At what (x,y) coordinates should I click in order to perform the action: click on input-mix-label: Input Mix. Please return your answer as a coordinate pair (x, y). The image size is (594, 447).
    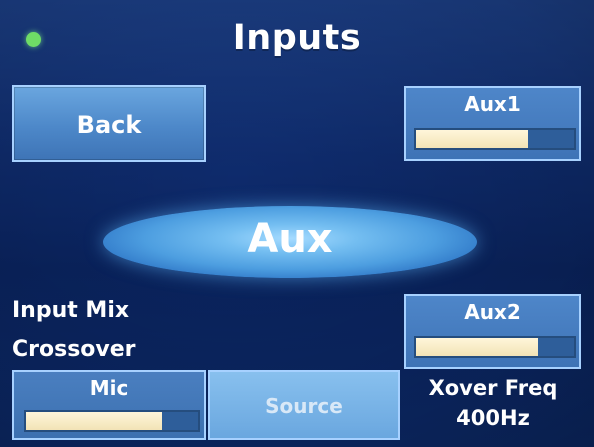
    Looking at the image, I should click on (71, 310).